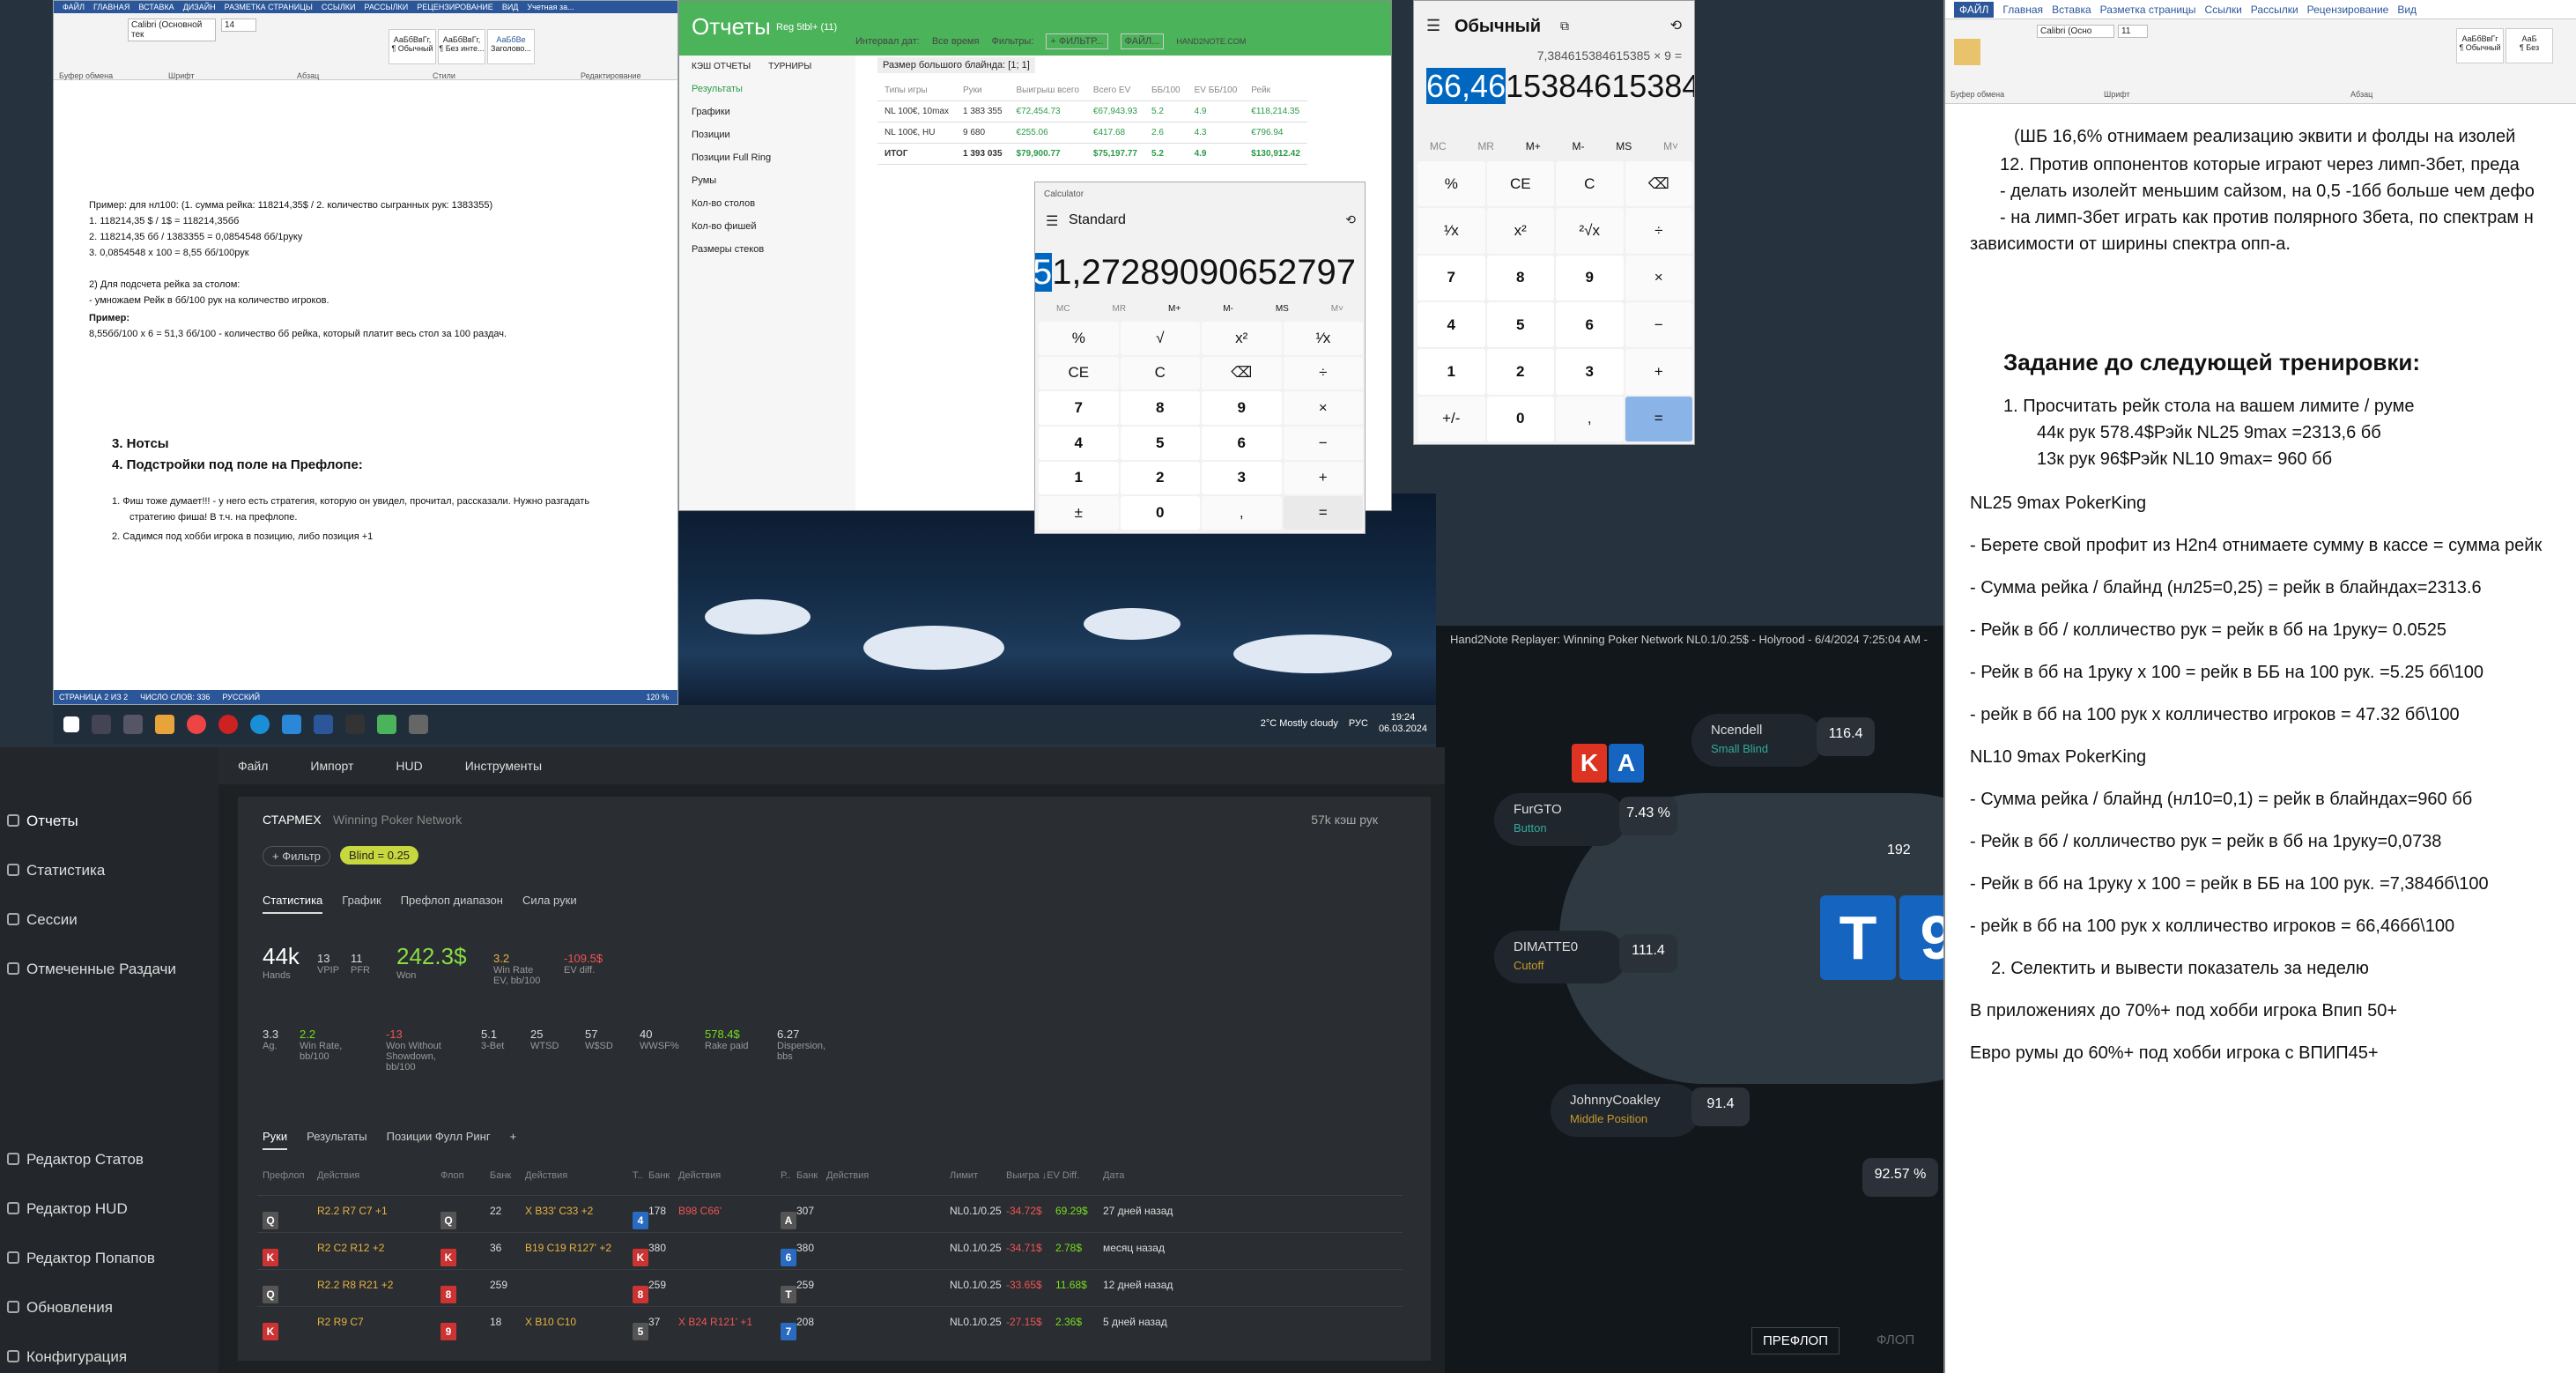 This screenshot has height=1373, width=2576. I want to click on tab-layout: Разметка страницы, so click(2148, 10).